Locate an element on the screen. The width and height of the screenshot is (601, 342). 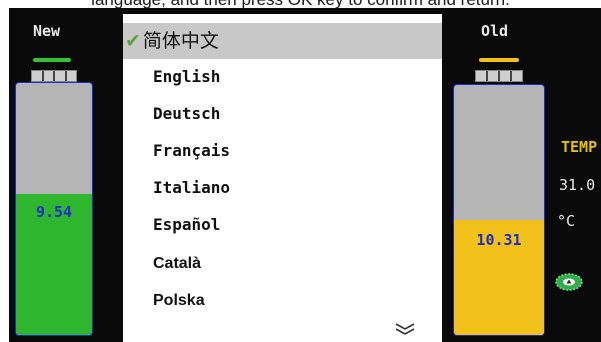
language-option-catala: Català is located at coordinates (282, 264).